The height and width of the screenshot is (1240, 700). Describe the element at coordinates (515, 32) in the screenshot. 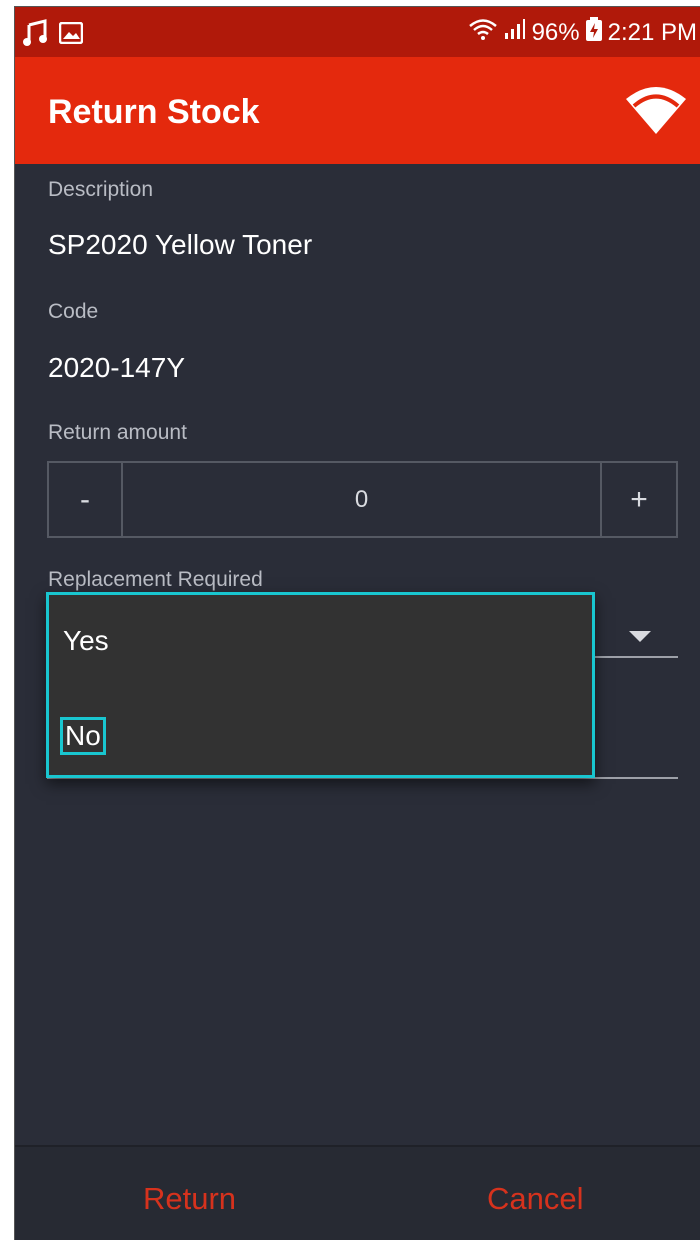

I see `cell-signal-icon` at that location.